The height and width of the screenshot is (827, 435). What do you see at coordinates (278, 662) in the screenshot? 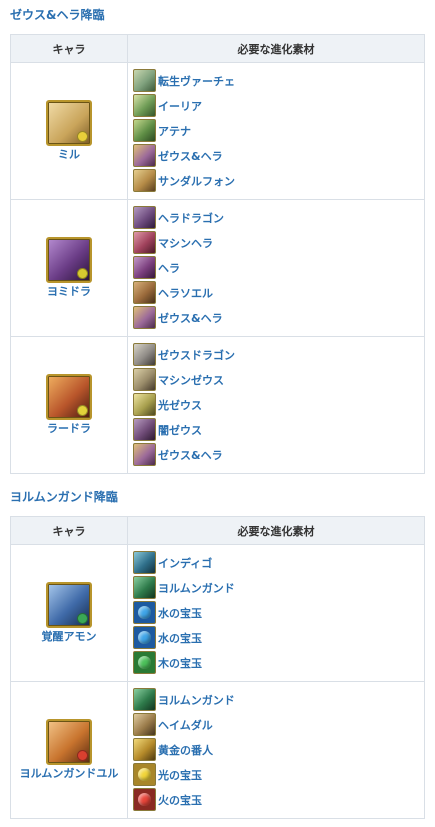
I see `material-item: 木の宝玉` at bounding box center [278, 662].